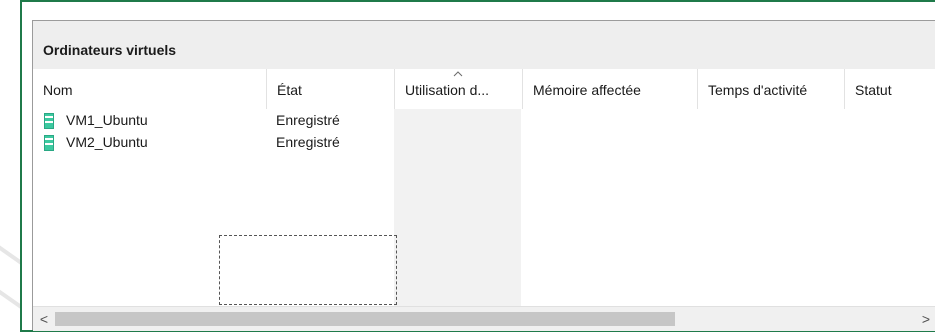 The image size is (935, 332). I want to click on column-header-uptime-label: Temps d'activité, so click(758, 90).